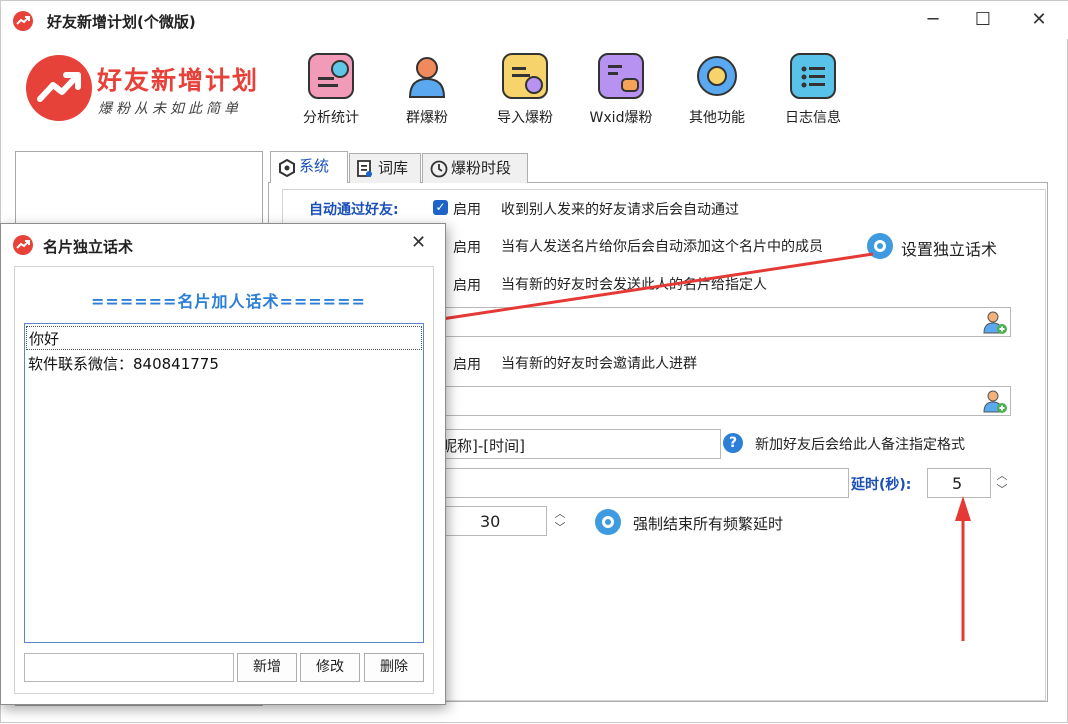 The image size is (1068, 724). What do you see at coordinates (330, 667) in the screenshot?
I see `edit-button: 修改` at bounding box center [330, 667].